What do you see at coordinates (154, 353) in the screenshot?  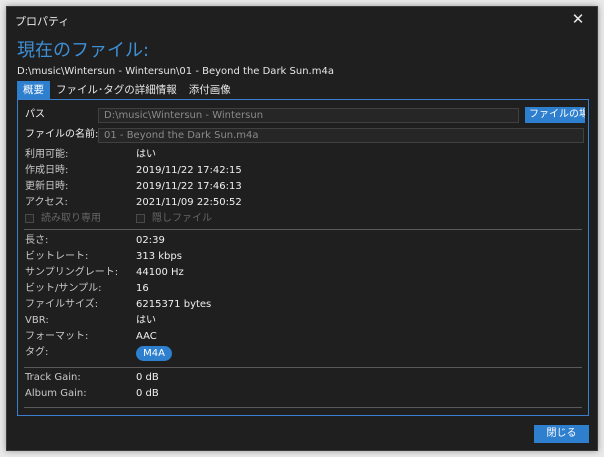 I see `tag-badge: M4A` at bounding box center [154, 353].